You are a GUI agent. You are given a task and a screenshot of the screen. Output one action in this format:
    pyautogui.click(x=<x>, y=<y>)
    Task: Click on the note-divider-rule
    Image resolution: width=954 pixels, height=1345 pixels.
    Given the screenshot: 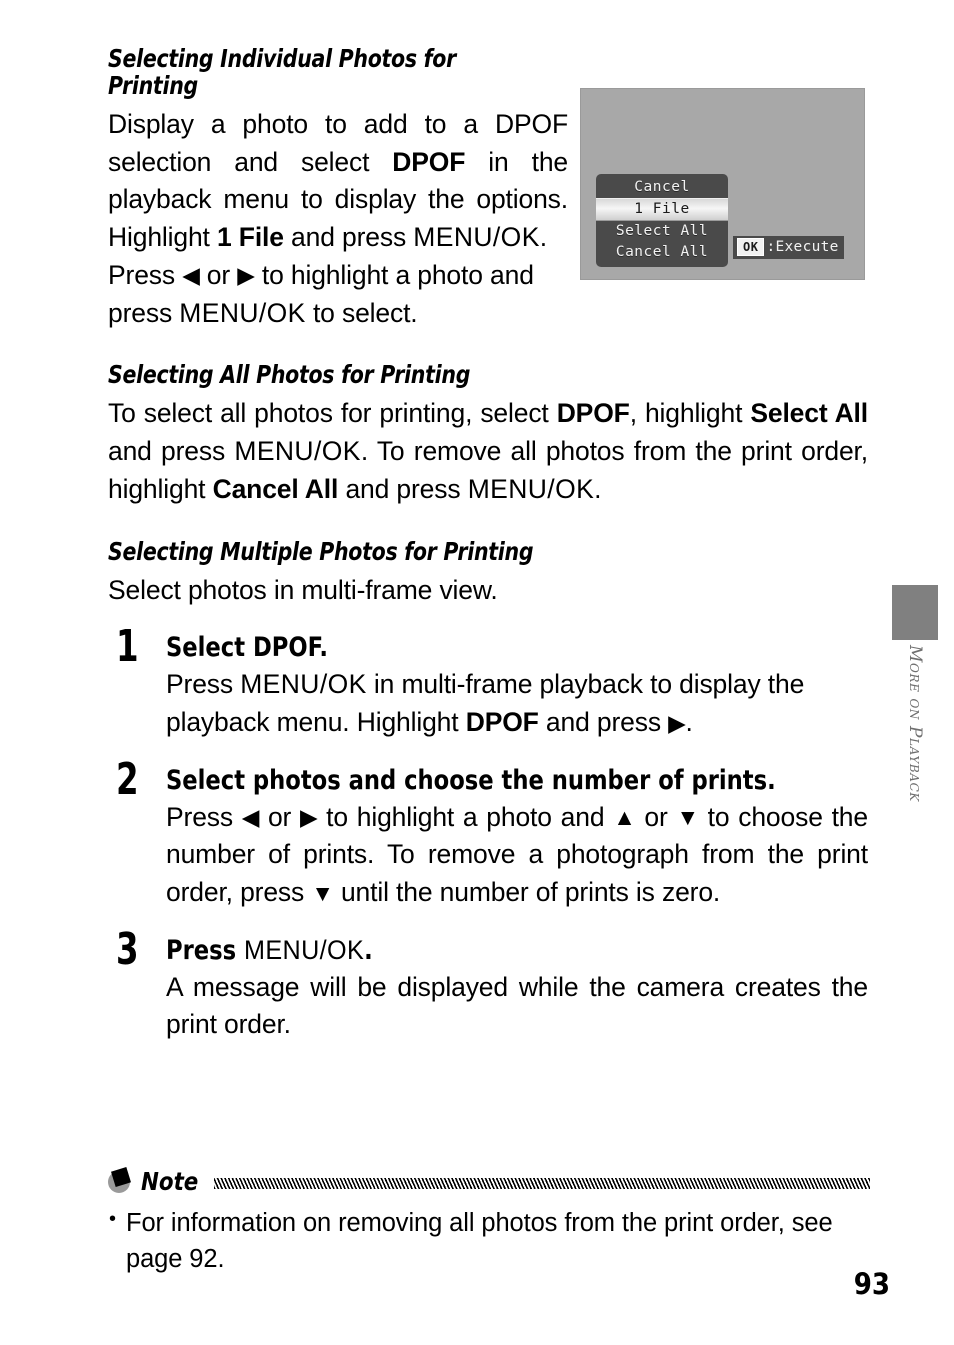 What is the action you would take?
    pyautogui.click(x=542, y=1183)
    